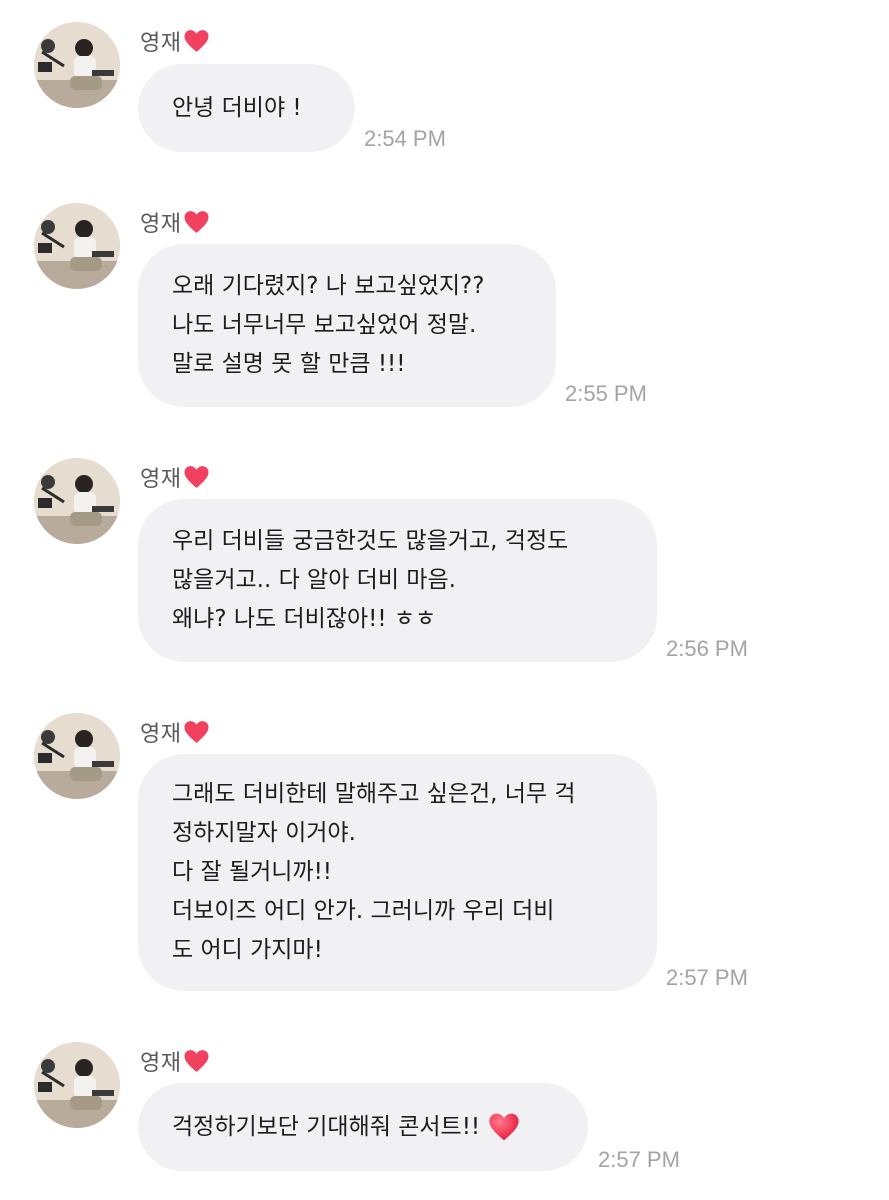  Describe the element at coordinates (247, 950) in the screenshot. I see `message-text: 도 어디 가지마!` at that location.